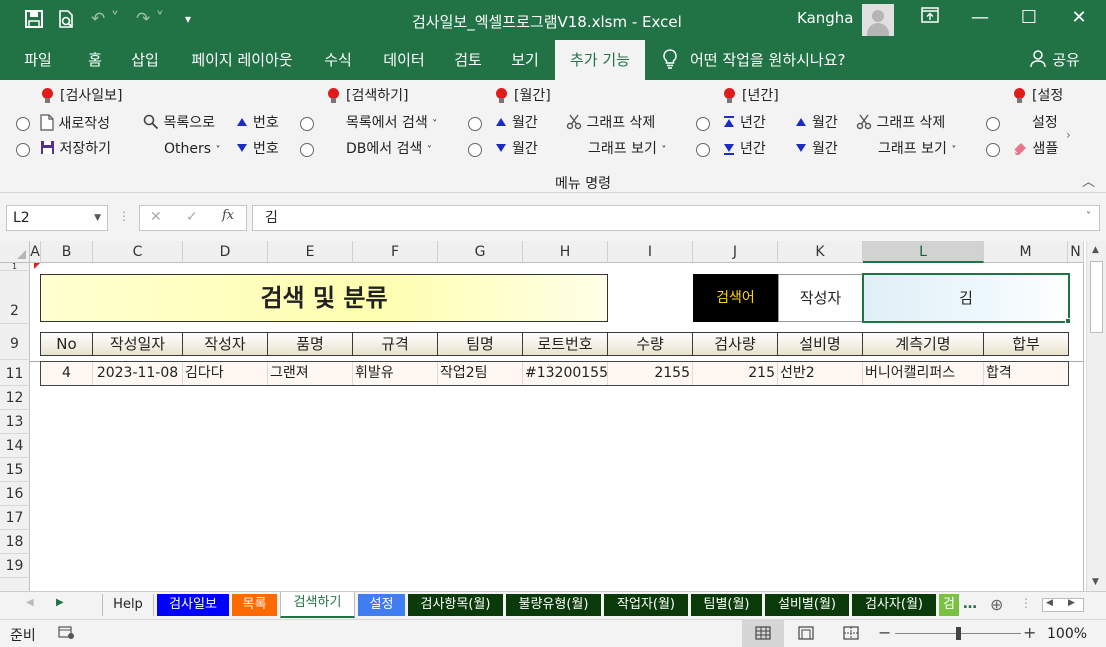 The height and width of the screenshot is (647, 1106). What do you see at coordinates (179, 123) in the screenshot?
I see `to-list-button: 목록으로` at bounding box center [179, 123].